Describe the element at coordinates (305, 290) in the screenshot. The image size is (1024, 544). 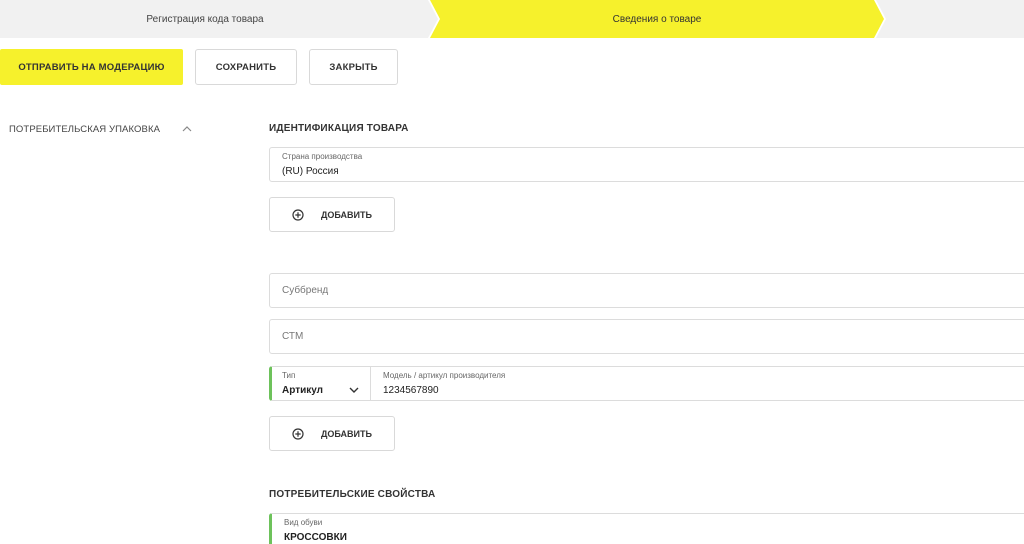
I see `subbrand-placeholder: Суббренд` at that location.